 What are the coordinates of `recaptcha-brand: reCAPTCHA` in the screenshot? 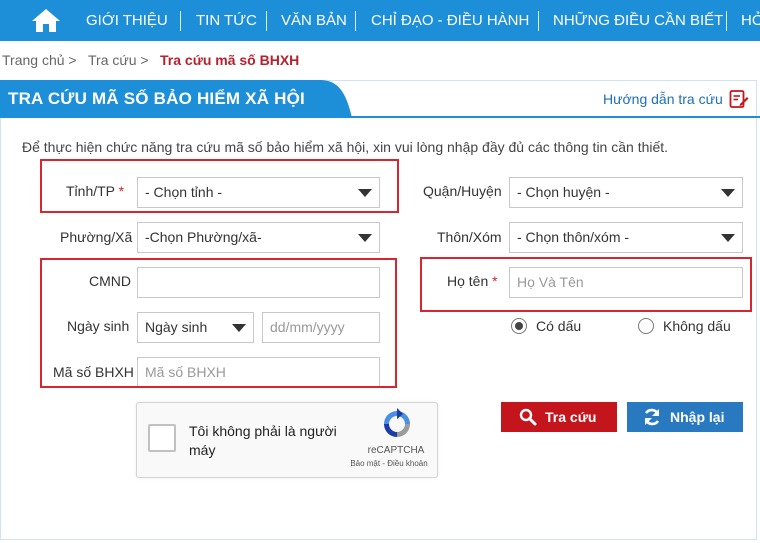 It's located at (396, 450).